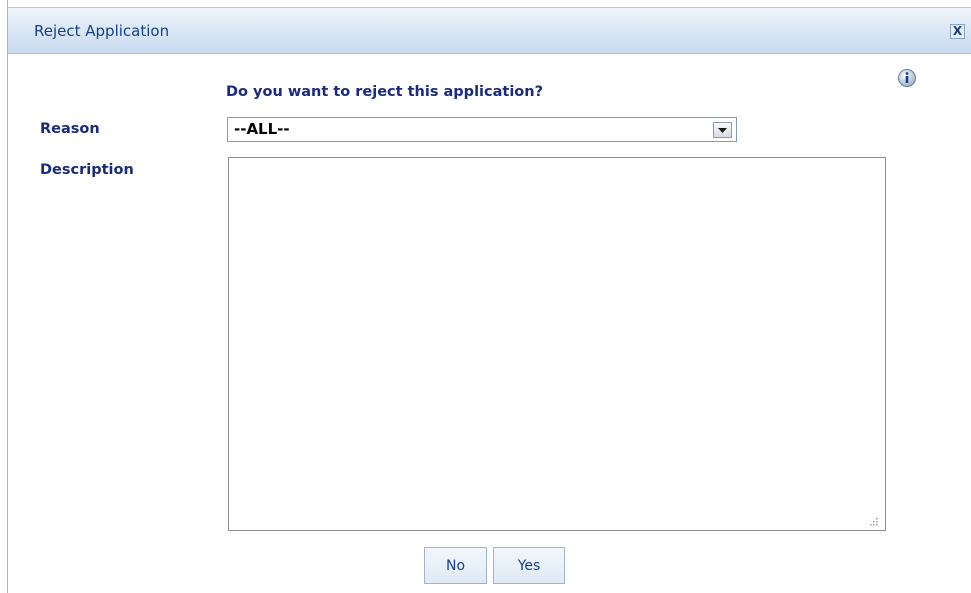  Describe the element at coordinates (87, 170) in the screenshot. I see `description-label: Description` at that location.